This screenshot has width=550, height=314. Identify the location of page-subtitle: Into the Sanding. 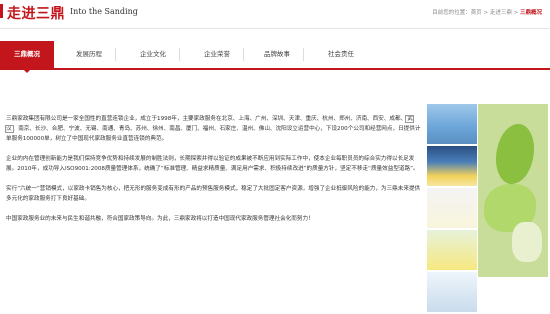
(104, 11).